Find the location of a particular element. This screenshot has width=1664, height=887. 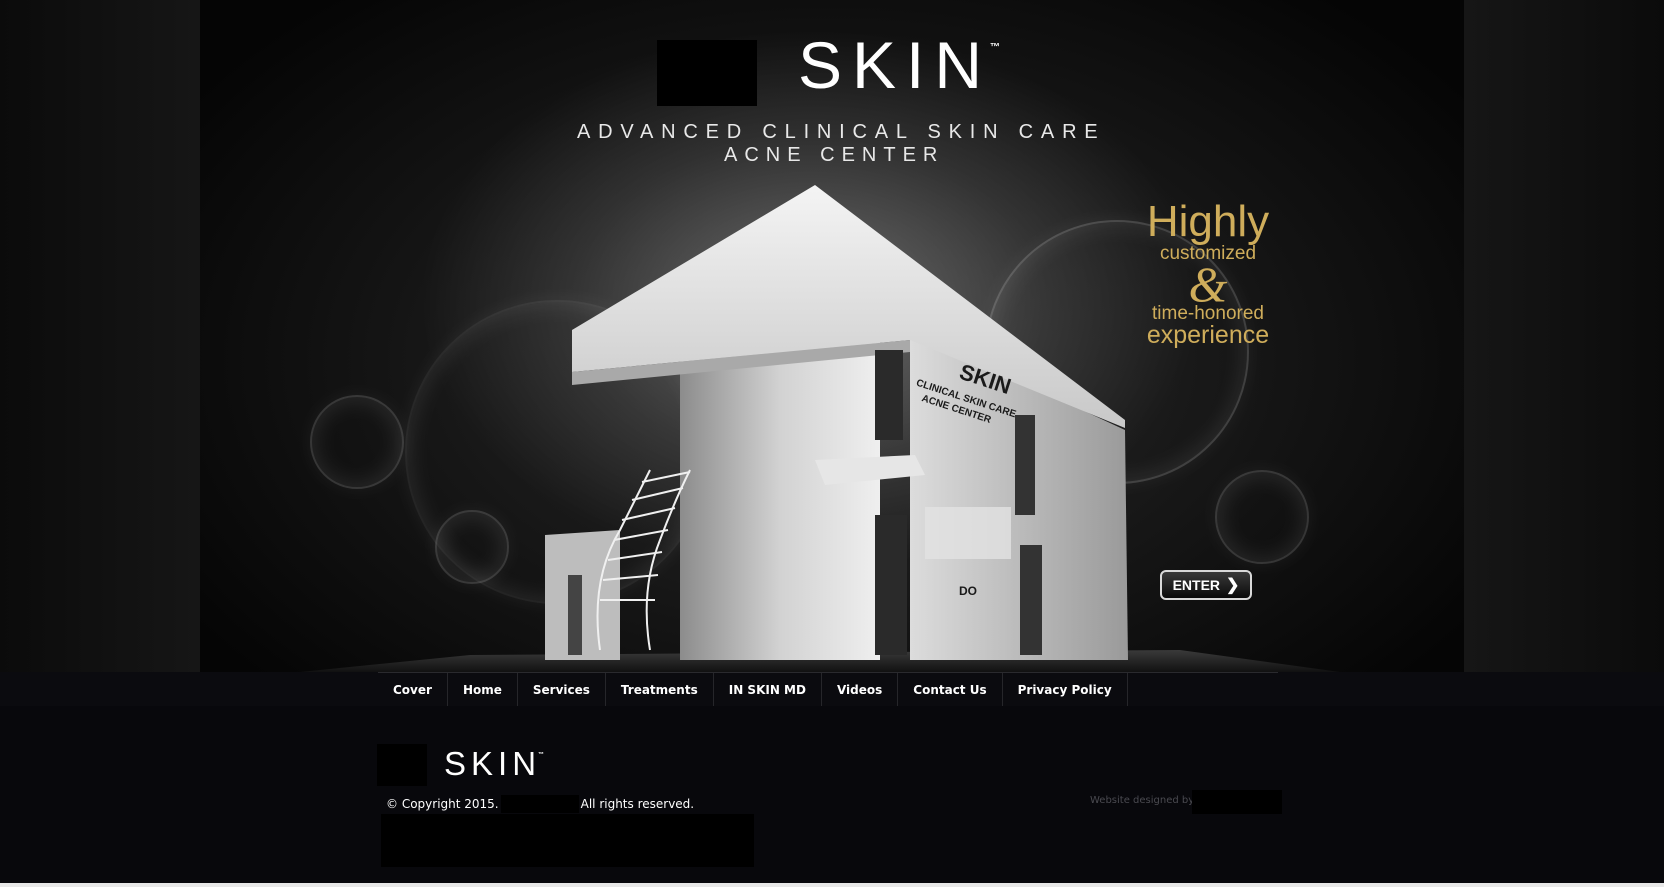

footer-logo: SKIN is located at coordinates (492, 763).